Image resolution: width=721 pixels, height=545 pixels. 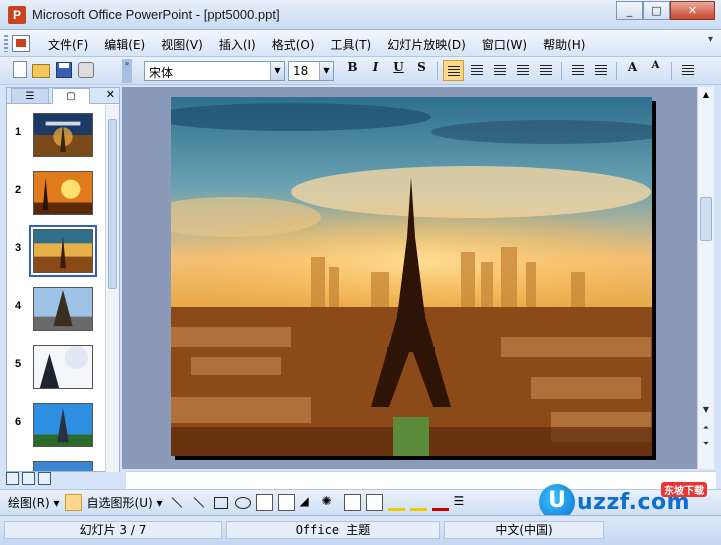 I want to click on distribute-icon, so click(x=545, y=70).